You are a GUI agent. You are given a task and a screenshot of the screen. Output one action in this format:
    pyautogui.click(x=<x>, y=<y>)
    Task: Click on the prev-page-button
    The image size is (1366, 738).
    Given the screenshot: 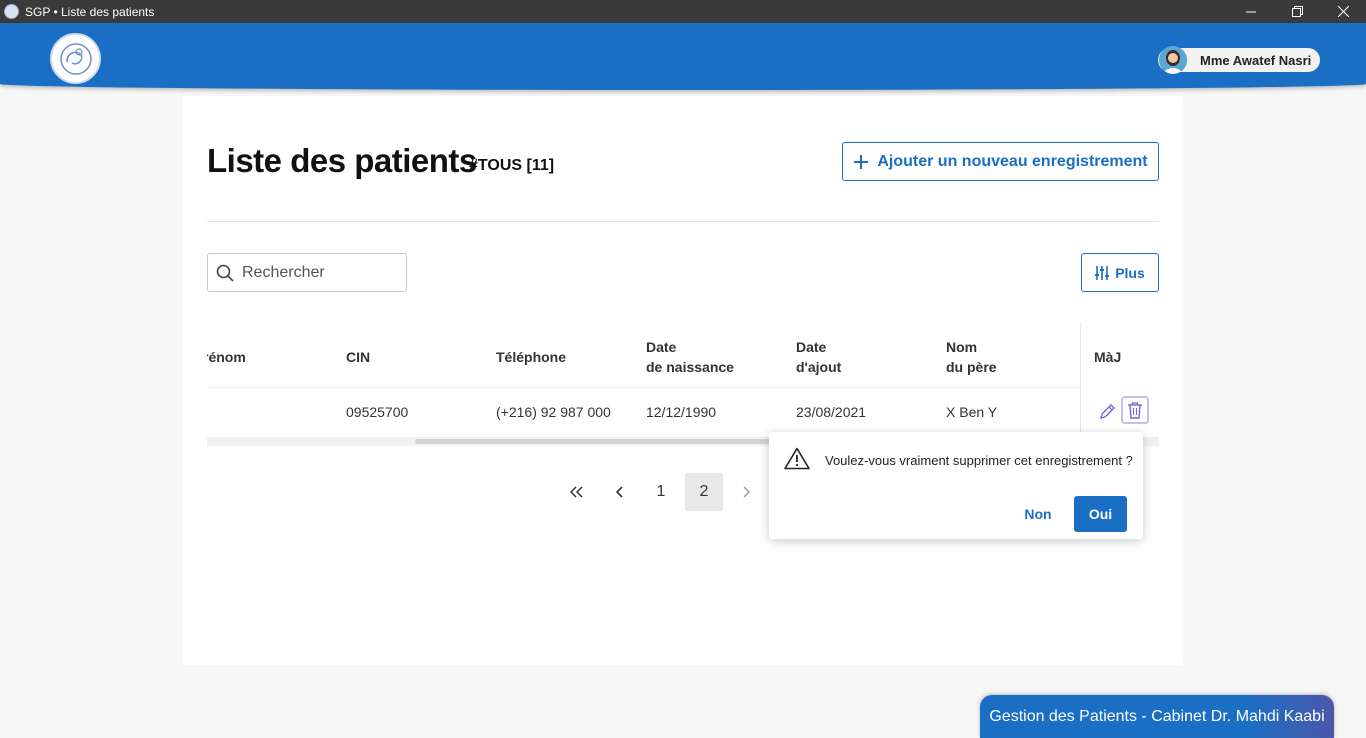 What is the action you would take?
    pyautogui.click(x=620, y=492)
    